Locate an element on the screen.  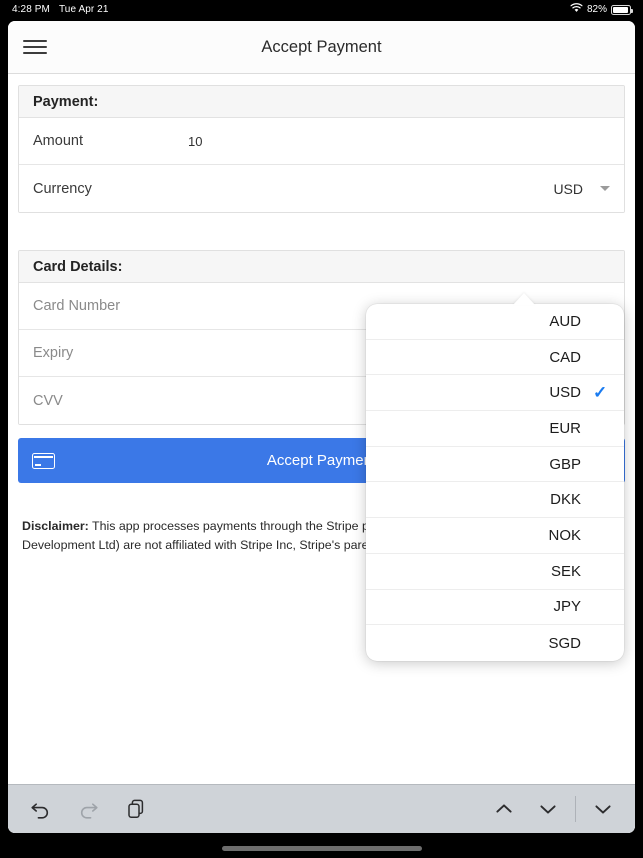
accessory-right-group is located at coordinates (553, 809).